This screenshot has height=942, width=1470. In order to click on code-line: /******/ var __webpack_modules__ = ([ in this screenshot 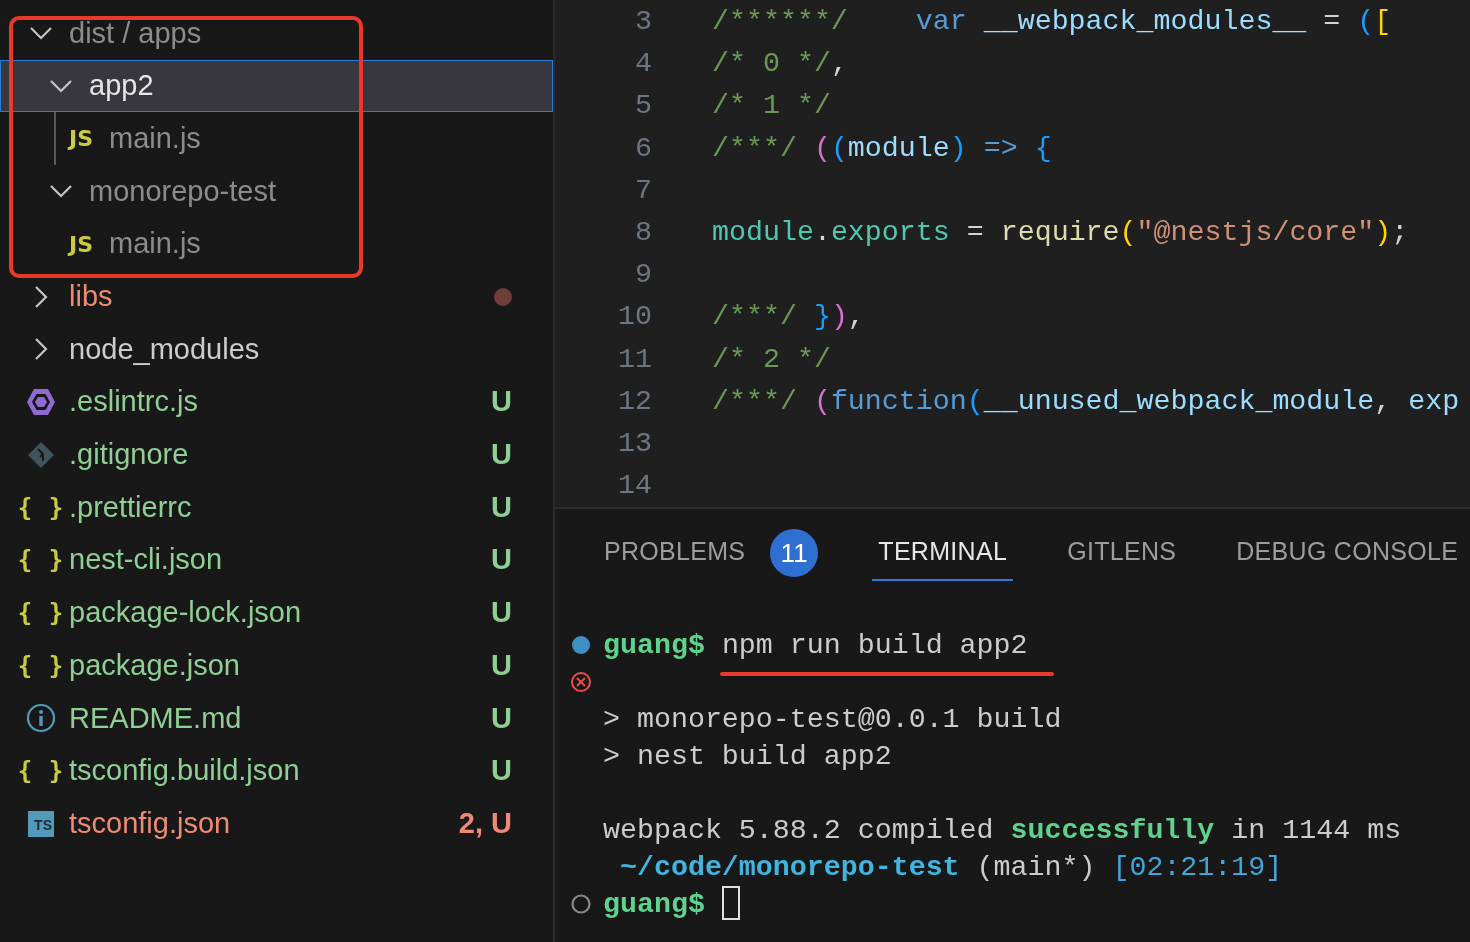, I will do `click(1052, 21)`.